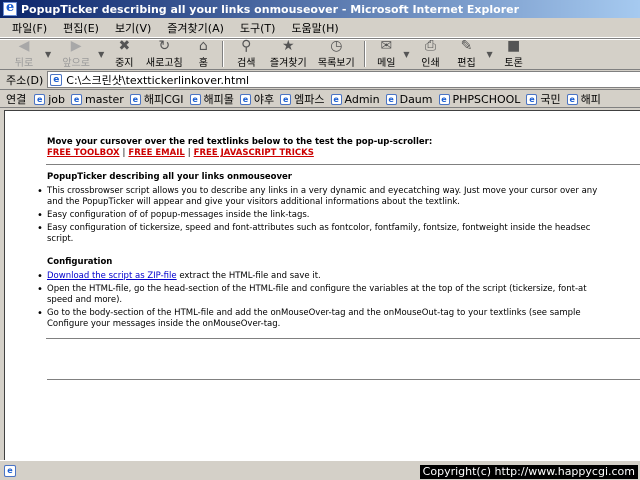 This screenshot has height=480, width=640. I want to click on discuss-label: 토론, so click(513, 63).